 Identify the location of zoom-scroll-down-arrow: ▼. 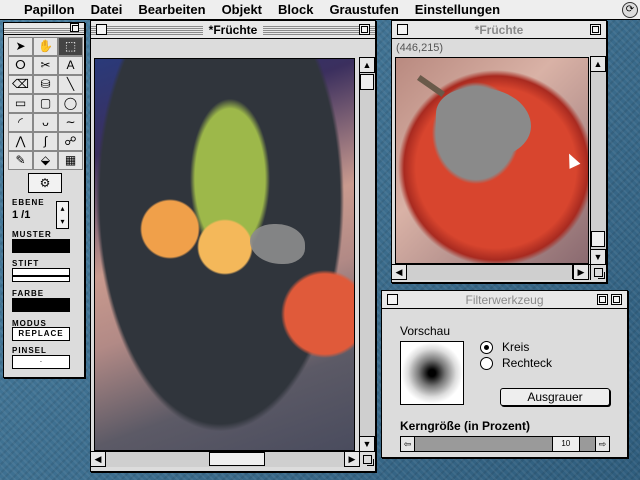
(598, 257).